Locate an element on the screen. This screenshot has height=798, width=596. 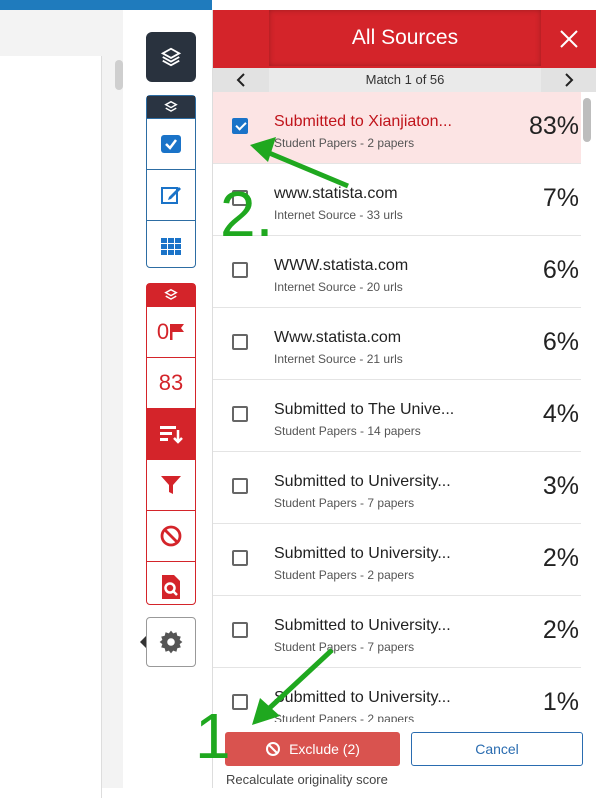
flag-count: 0 is located at coordinates (163, 331).